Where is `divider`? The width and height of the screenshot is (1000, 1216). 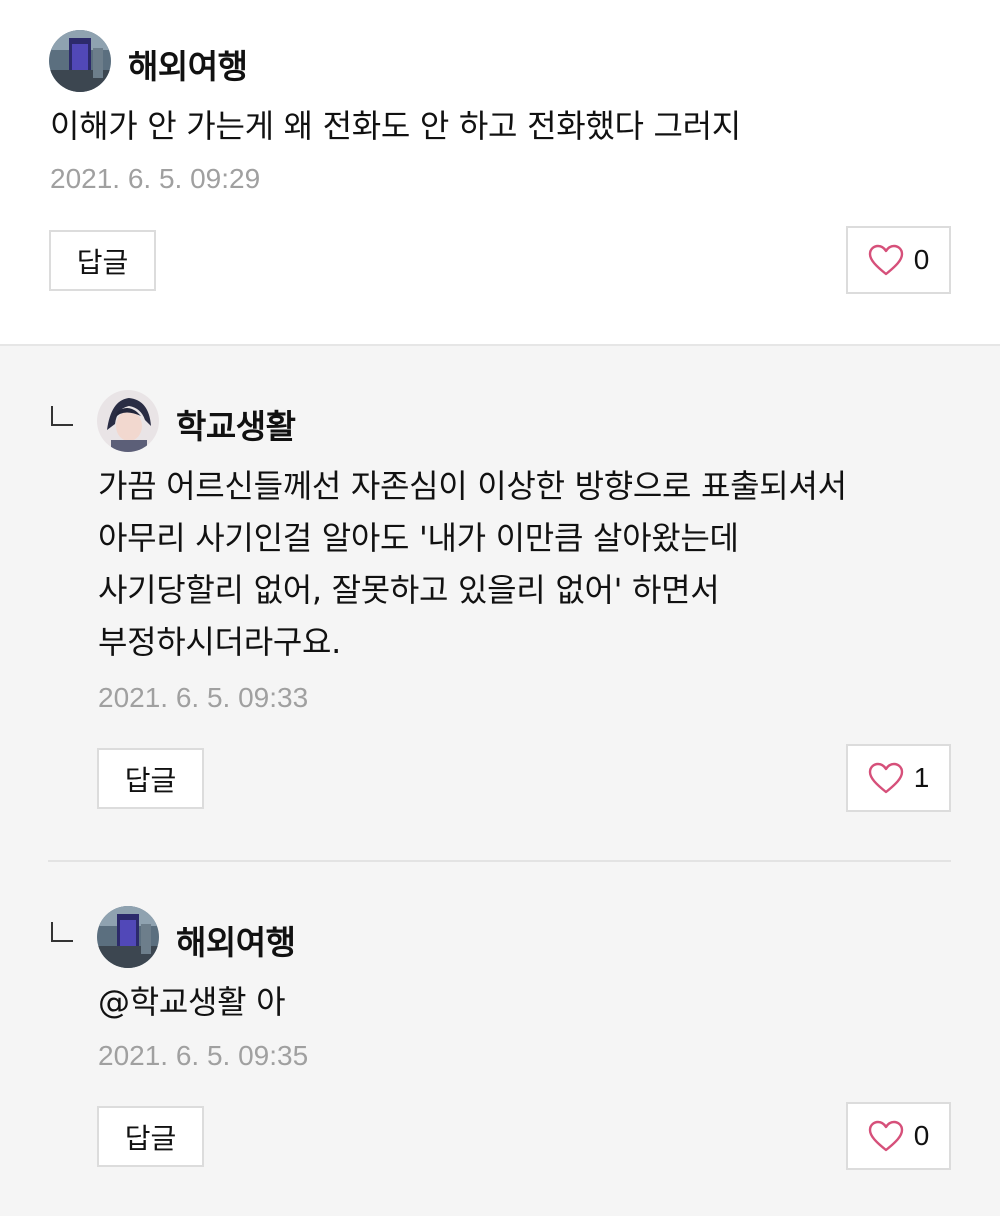 divider is located at coordinates (499, 861).